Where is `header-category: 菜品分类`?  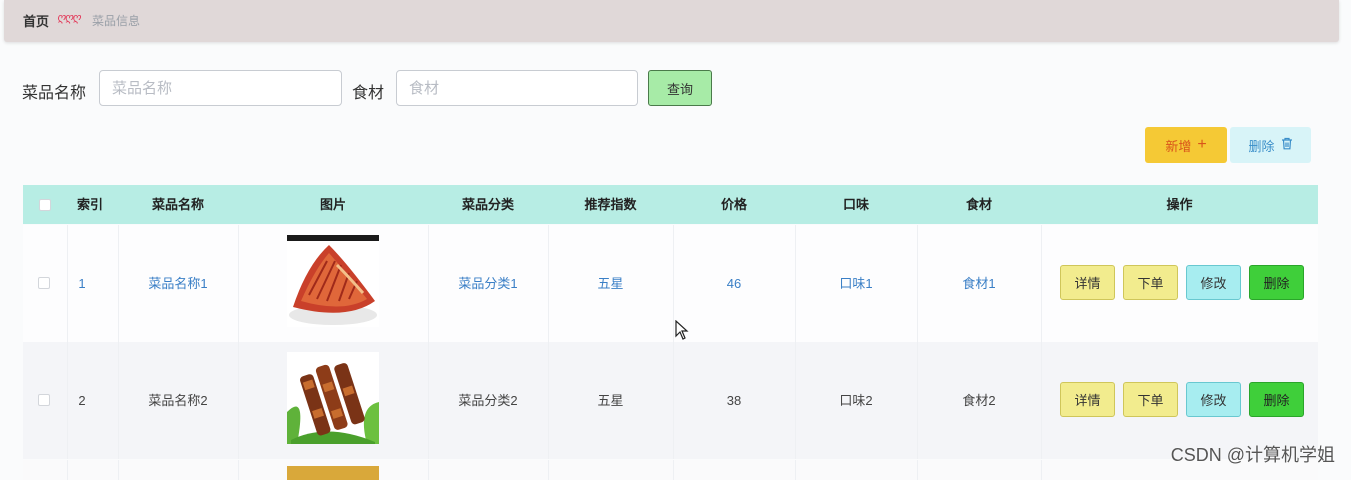 header-category: 菜品分类 is located at coordinates (487, 204).